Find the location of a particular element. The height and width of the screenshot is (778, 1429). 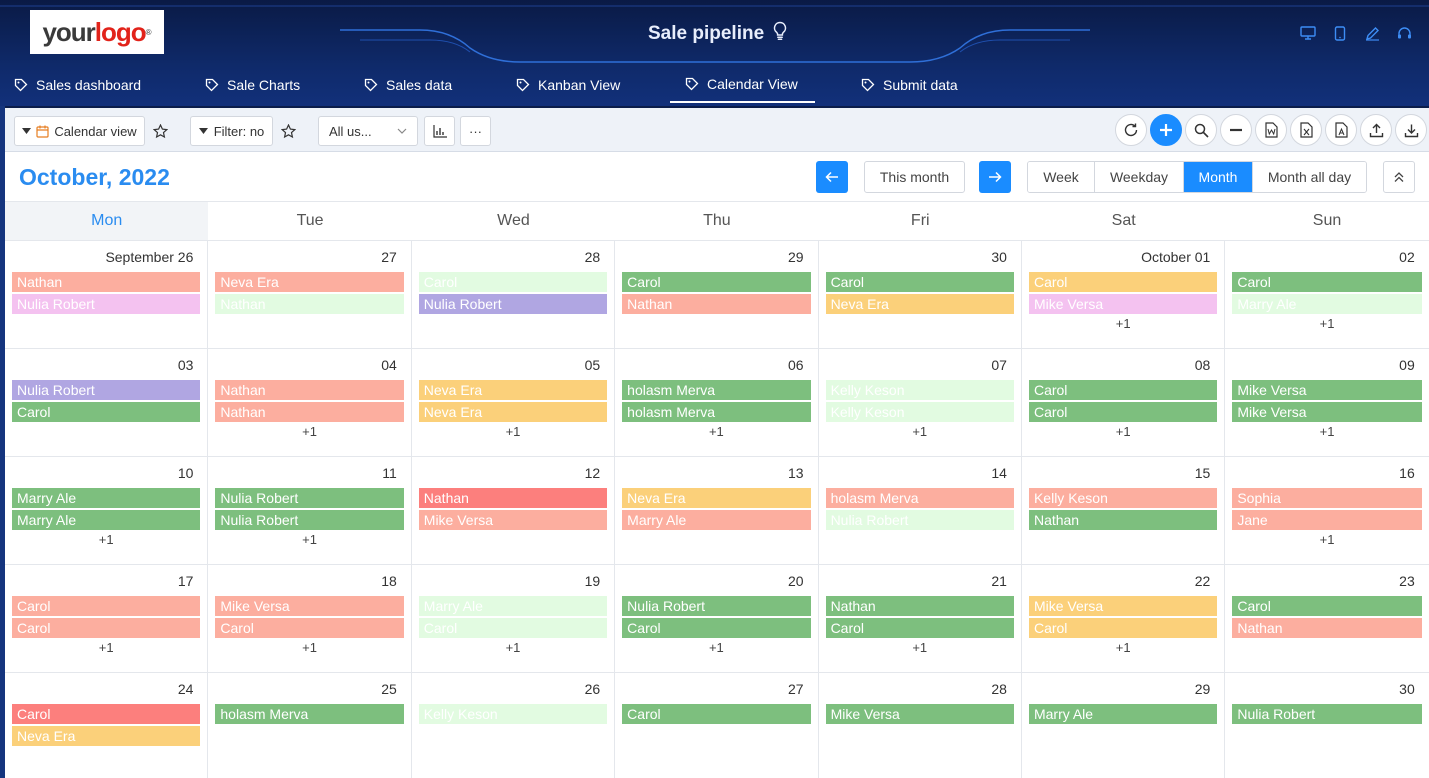

nav-item-calendar-view: Calendar View is located at coordinates (742, 84).